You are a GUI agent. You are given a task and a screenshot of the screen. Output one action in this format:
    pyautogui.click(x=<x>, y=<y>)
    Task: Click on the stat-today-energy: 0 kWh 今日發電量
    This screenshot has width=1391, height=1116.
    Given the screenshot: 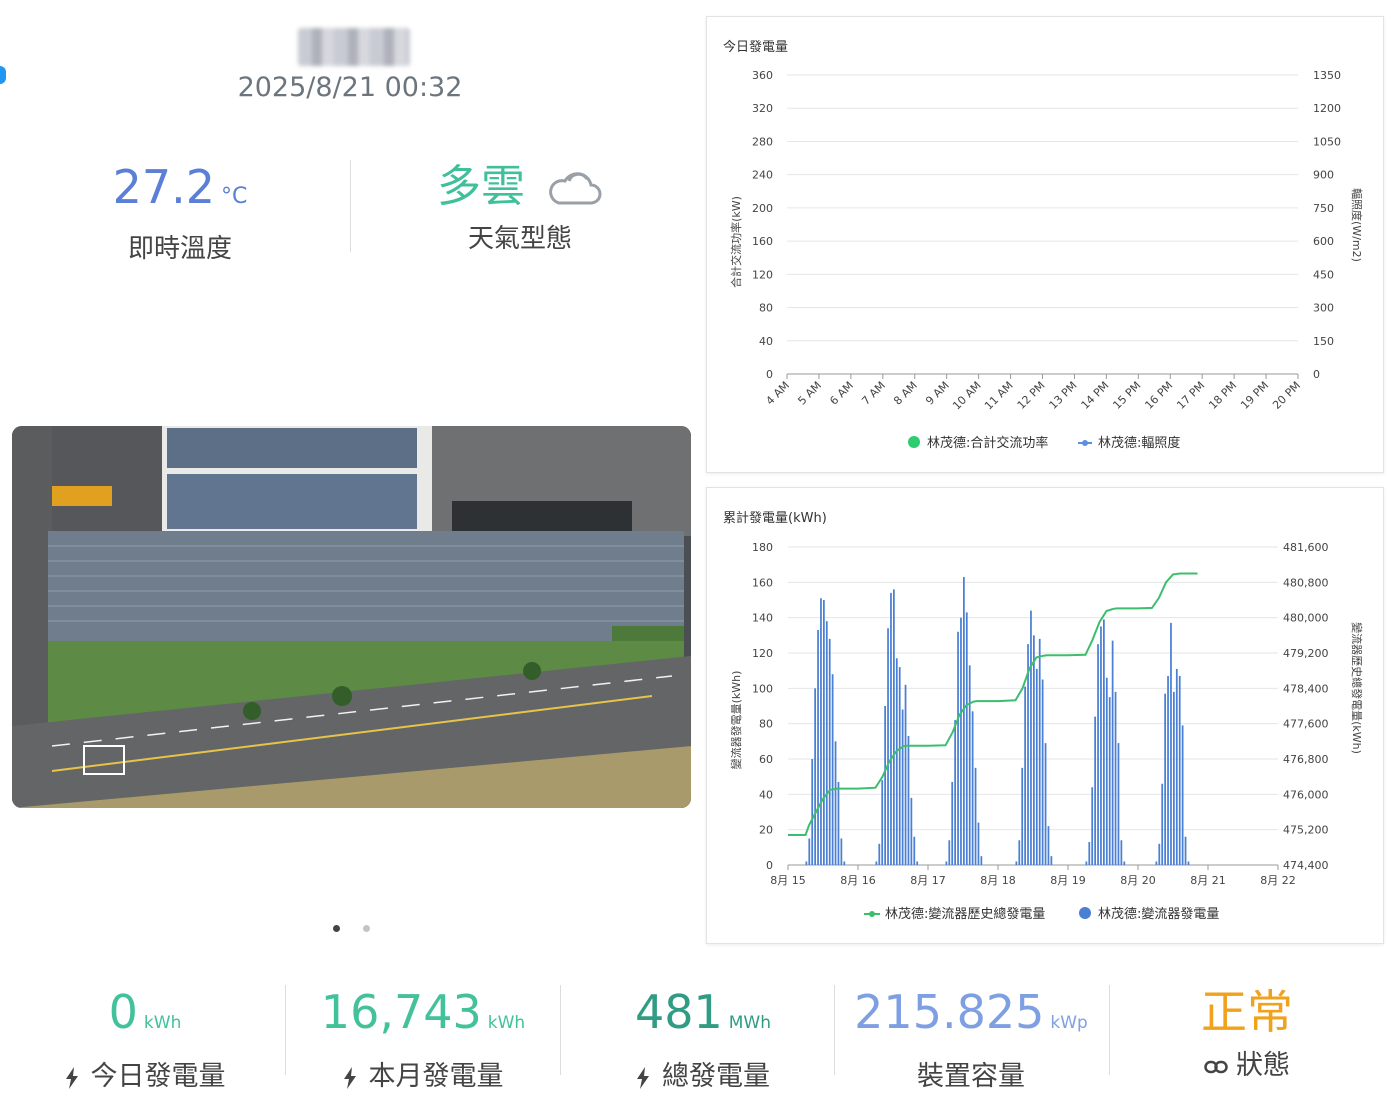 What is the action you would take?
    pyautogui.click(x=145, y=1038)
    